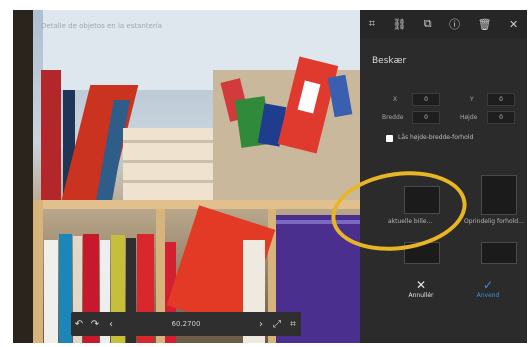  What do you see at coordinates (196, 204) in the screenshot?
I see `shelf-board` at bounding box center [196, 204].